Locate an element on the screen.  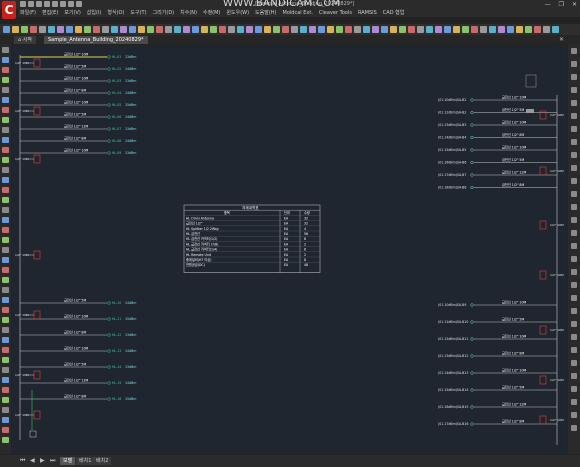
menu-item-2: 보기(V) is located at coordinates (72, 13).